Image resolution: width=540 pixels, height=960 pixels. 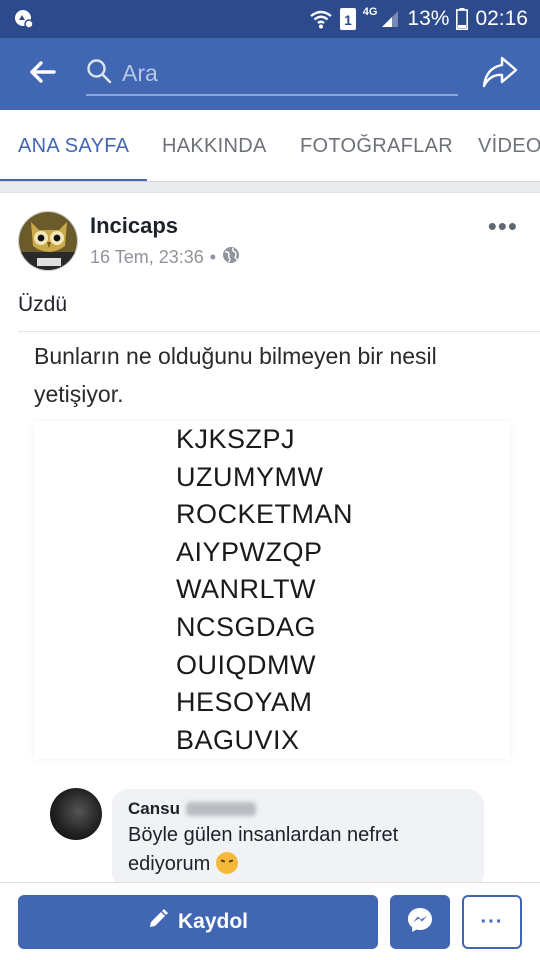 I want to click on signup-button: Kaydol, so click(x=198, y=922).